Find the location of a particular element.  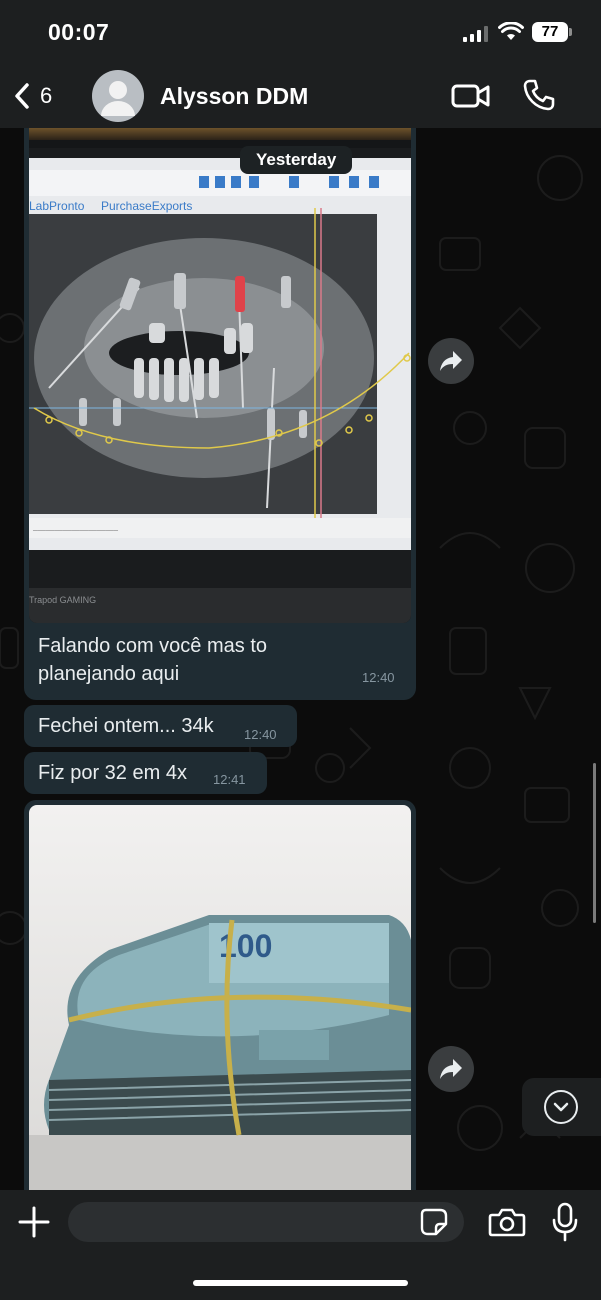

scroll-indicator is located at coordinates (594, 843).